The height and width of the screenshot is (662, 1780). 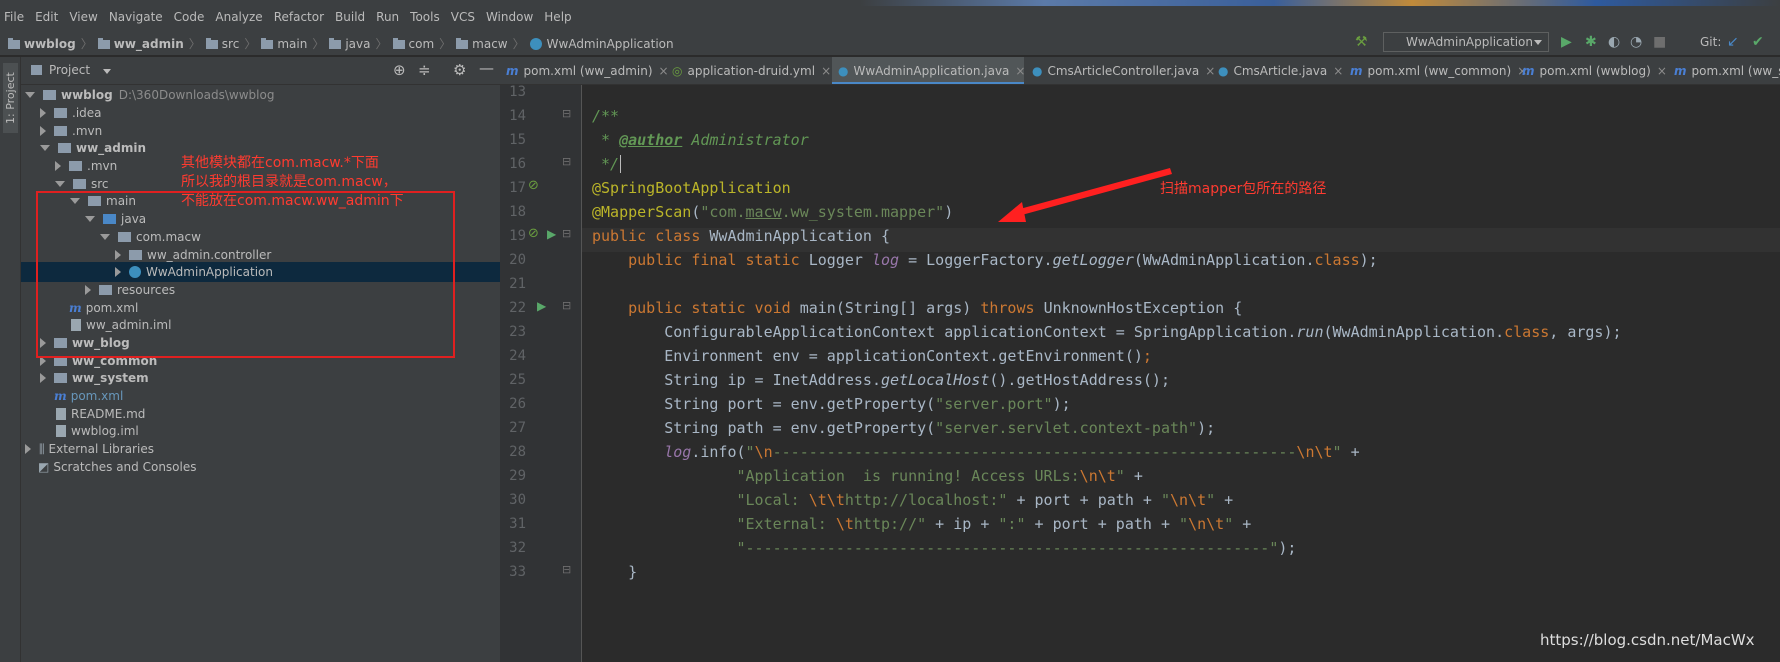 I want to click on menu-navigate: Navigate, so click(x=136, y=17).